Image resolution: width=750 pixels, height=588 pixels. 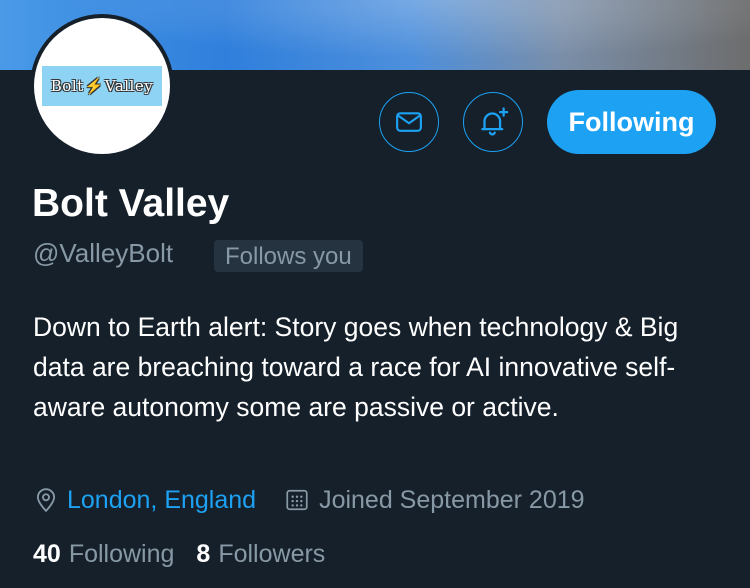 I want to click on calendar-icon, so click(x=297, y=500).